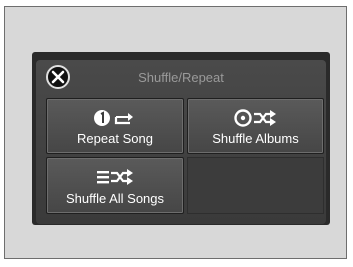 The height and width of the screenshot is (267, 353). Describe the element at coordinates (255, 185) in the screenshot. I see `empty-option-slot` at that location.